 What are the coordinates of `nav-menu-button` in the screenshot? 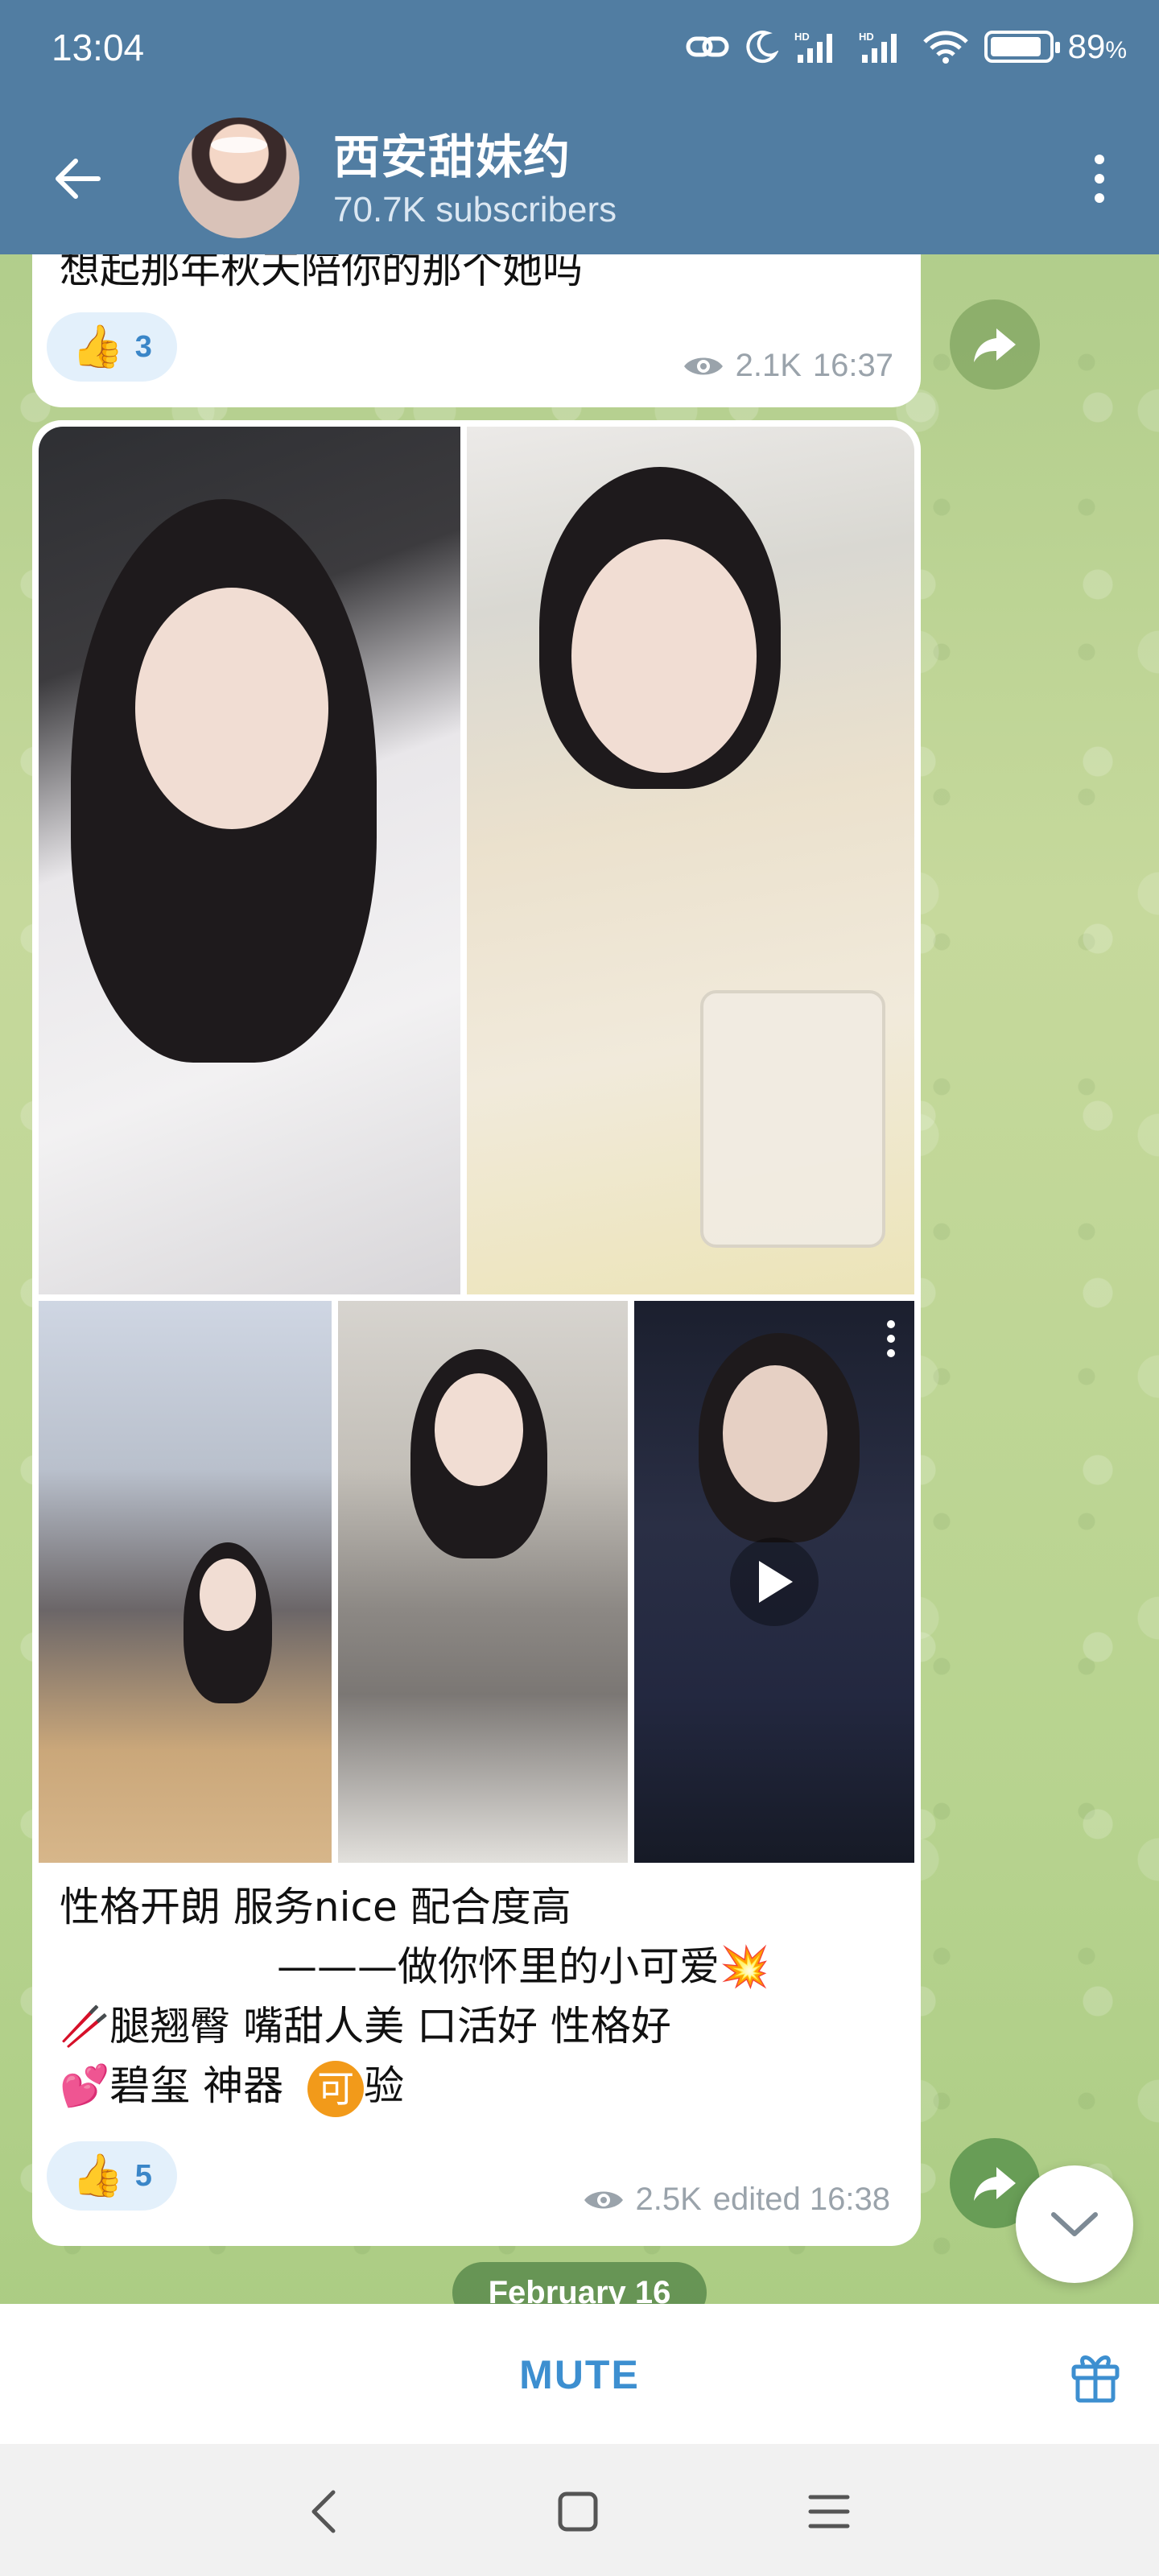 It's located at (829, 2511).